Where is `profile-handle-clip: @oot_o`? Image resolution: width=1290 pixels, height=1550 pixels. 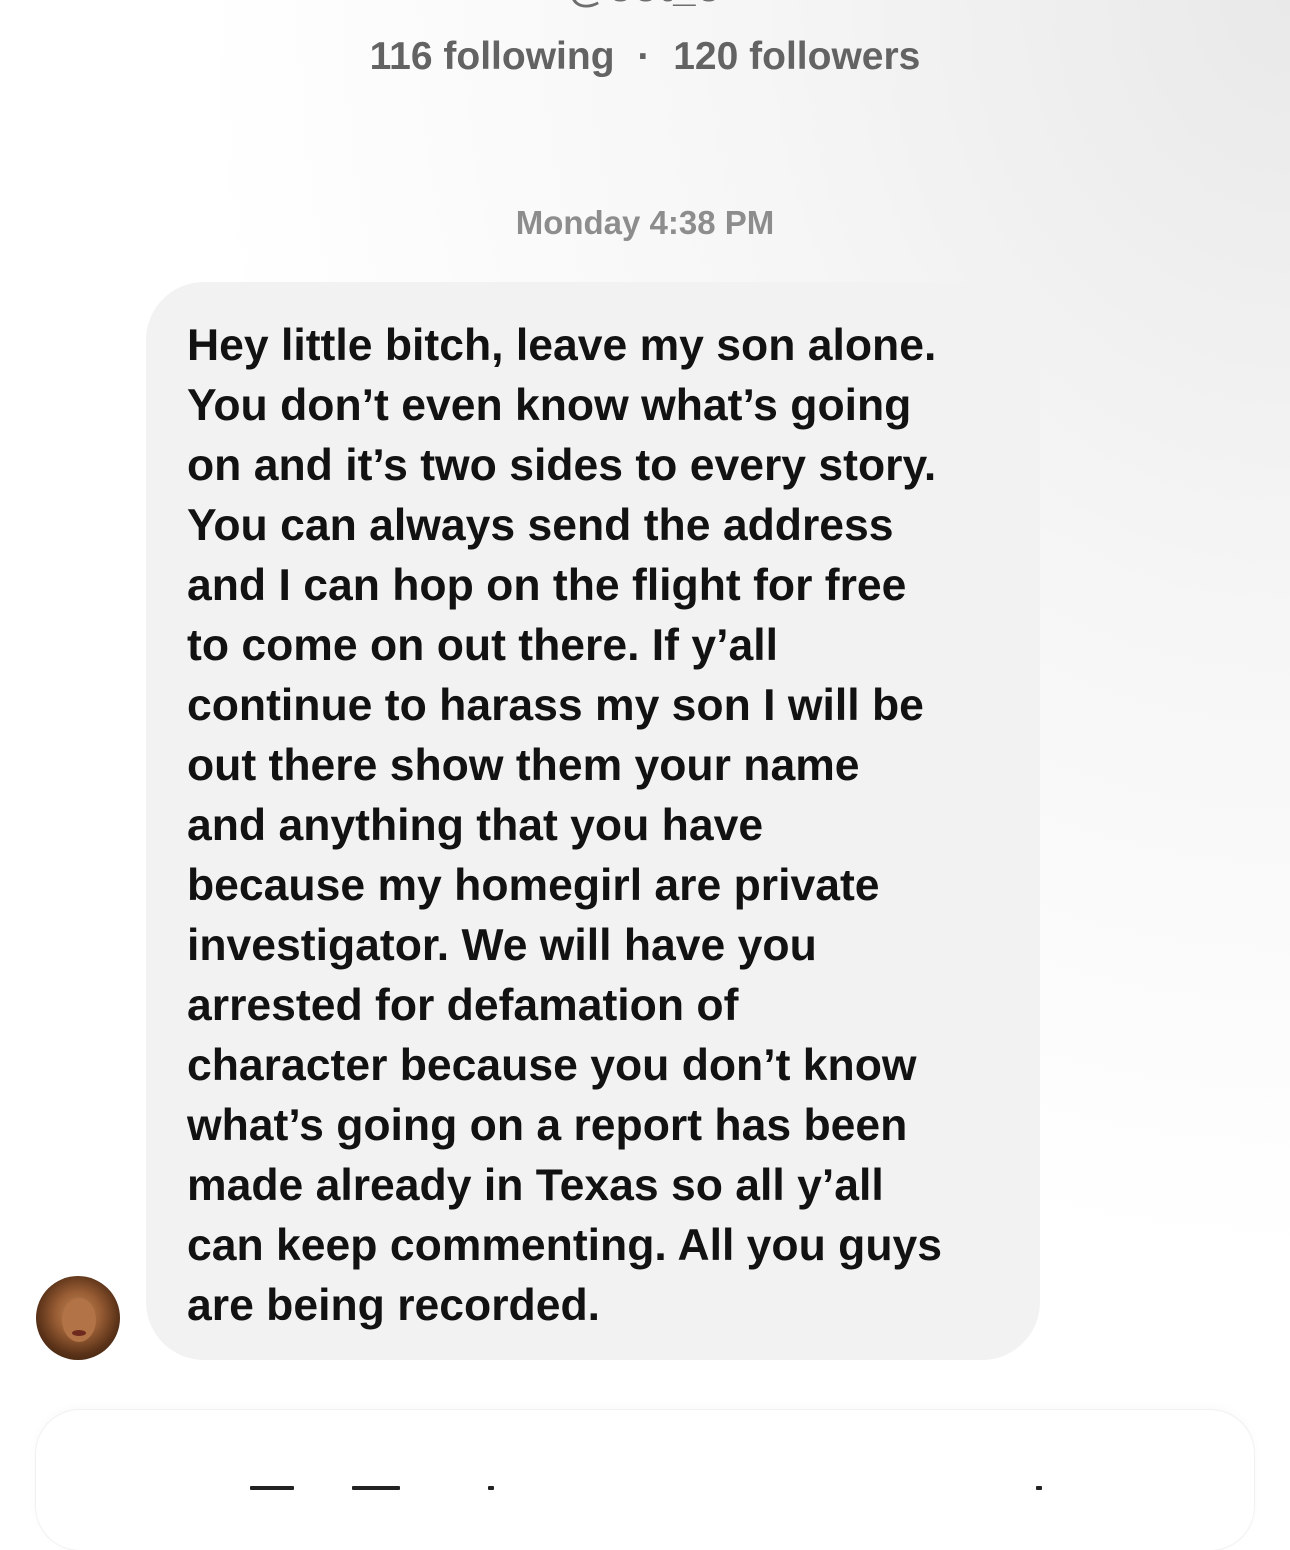
profile-handle-clip: @oot_o is located at coordinates (645, 8).